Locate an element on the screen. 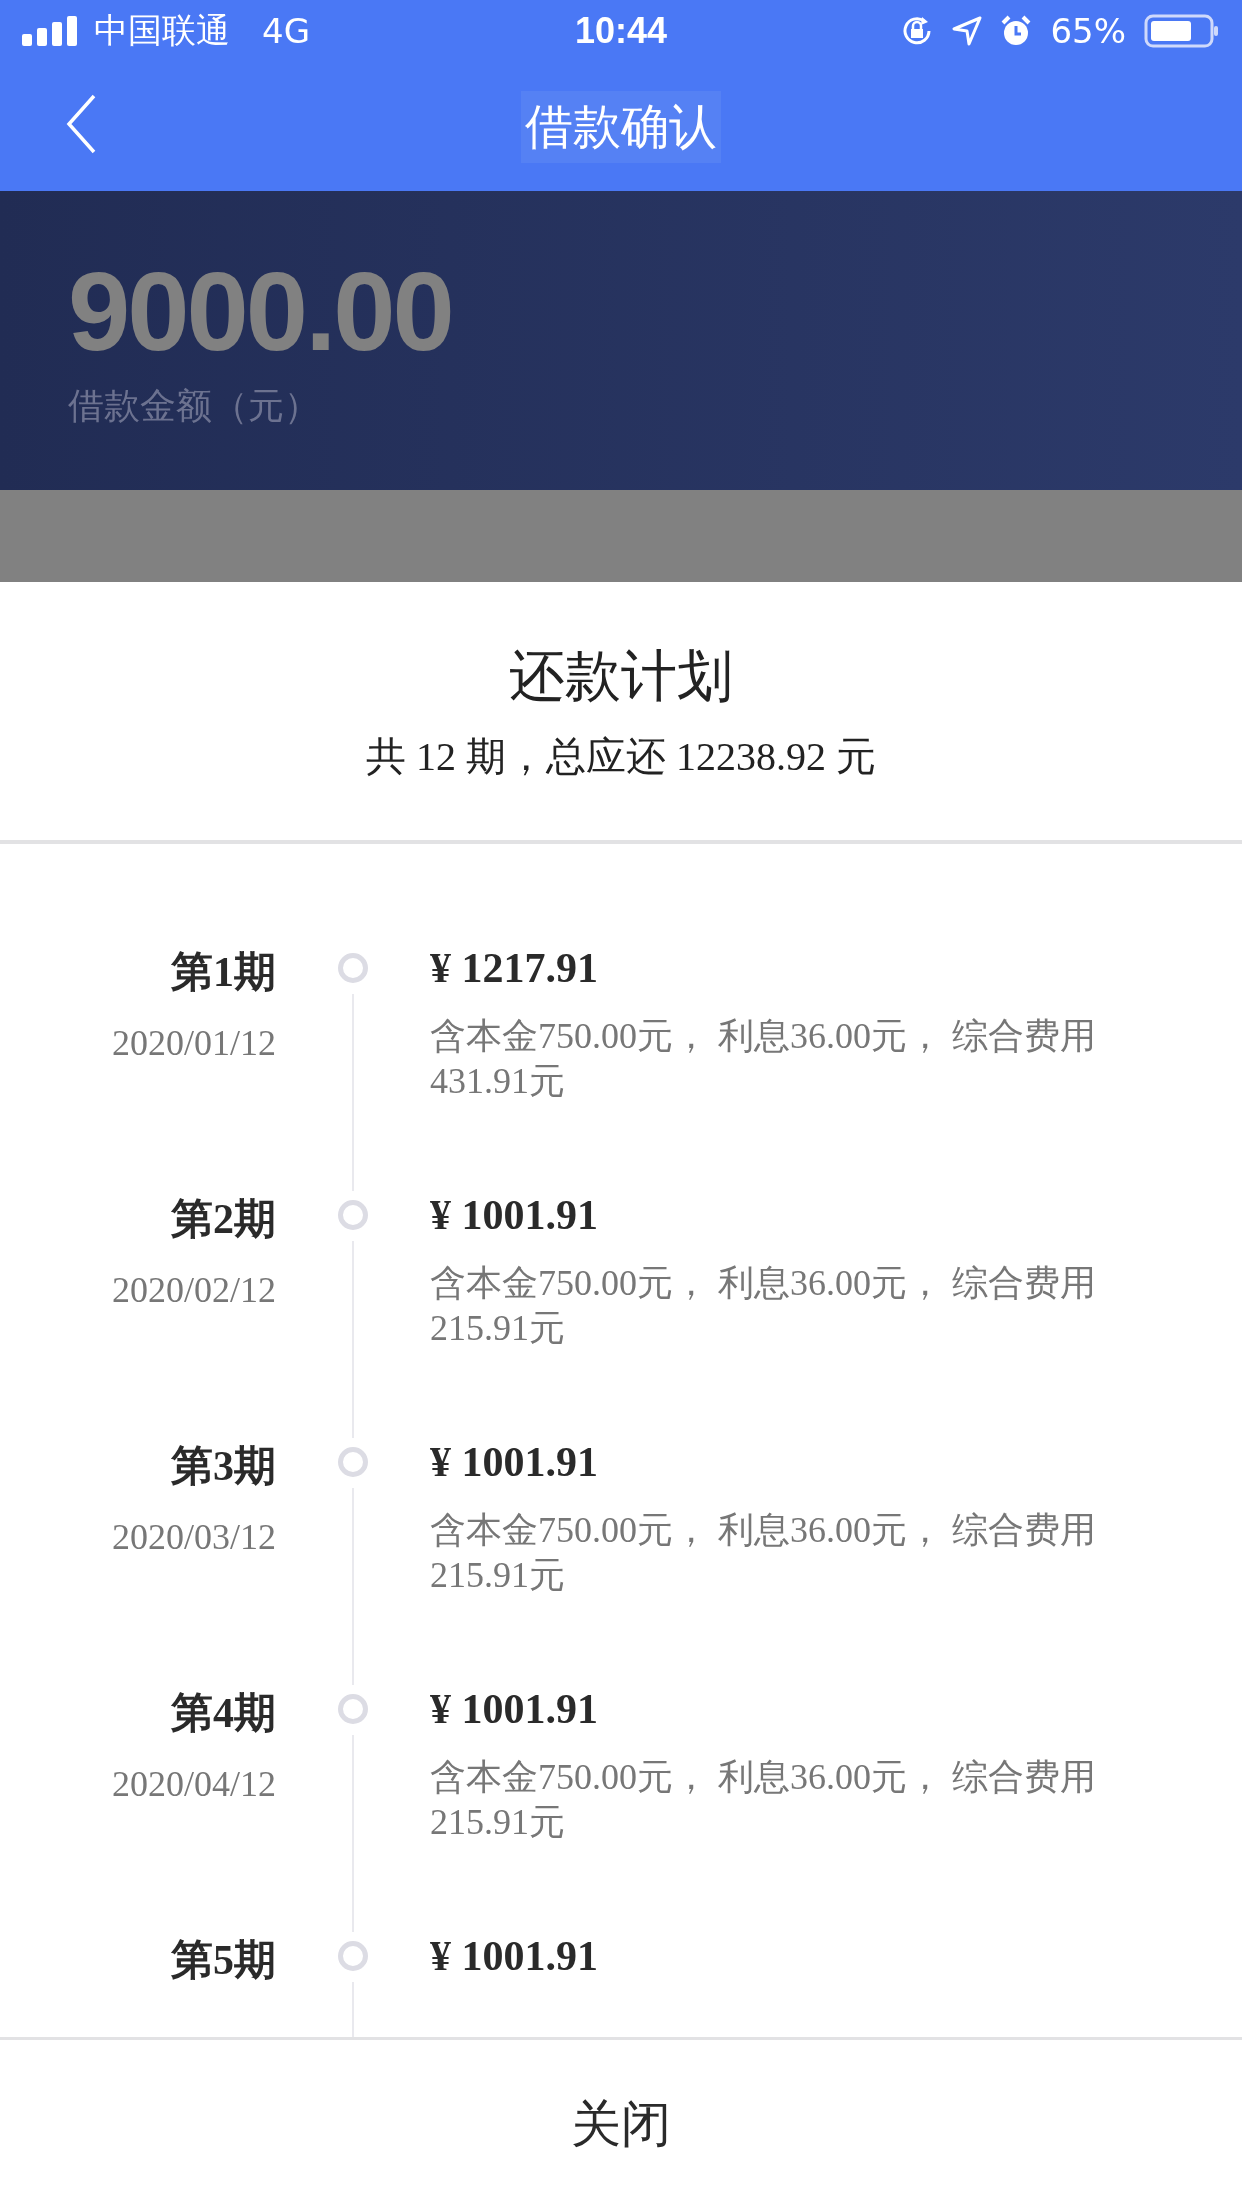 The image size is (1242, 2208). due-date: 2020/04/12 is located at coordinates (194, 1784).